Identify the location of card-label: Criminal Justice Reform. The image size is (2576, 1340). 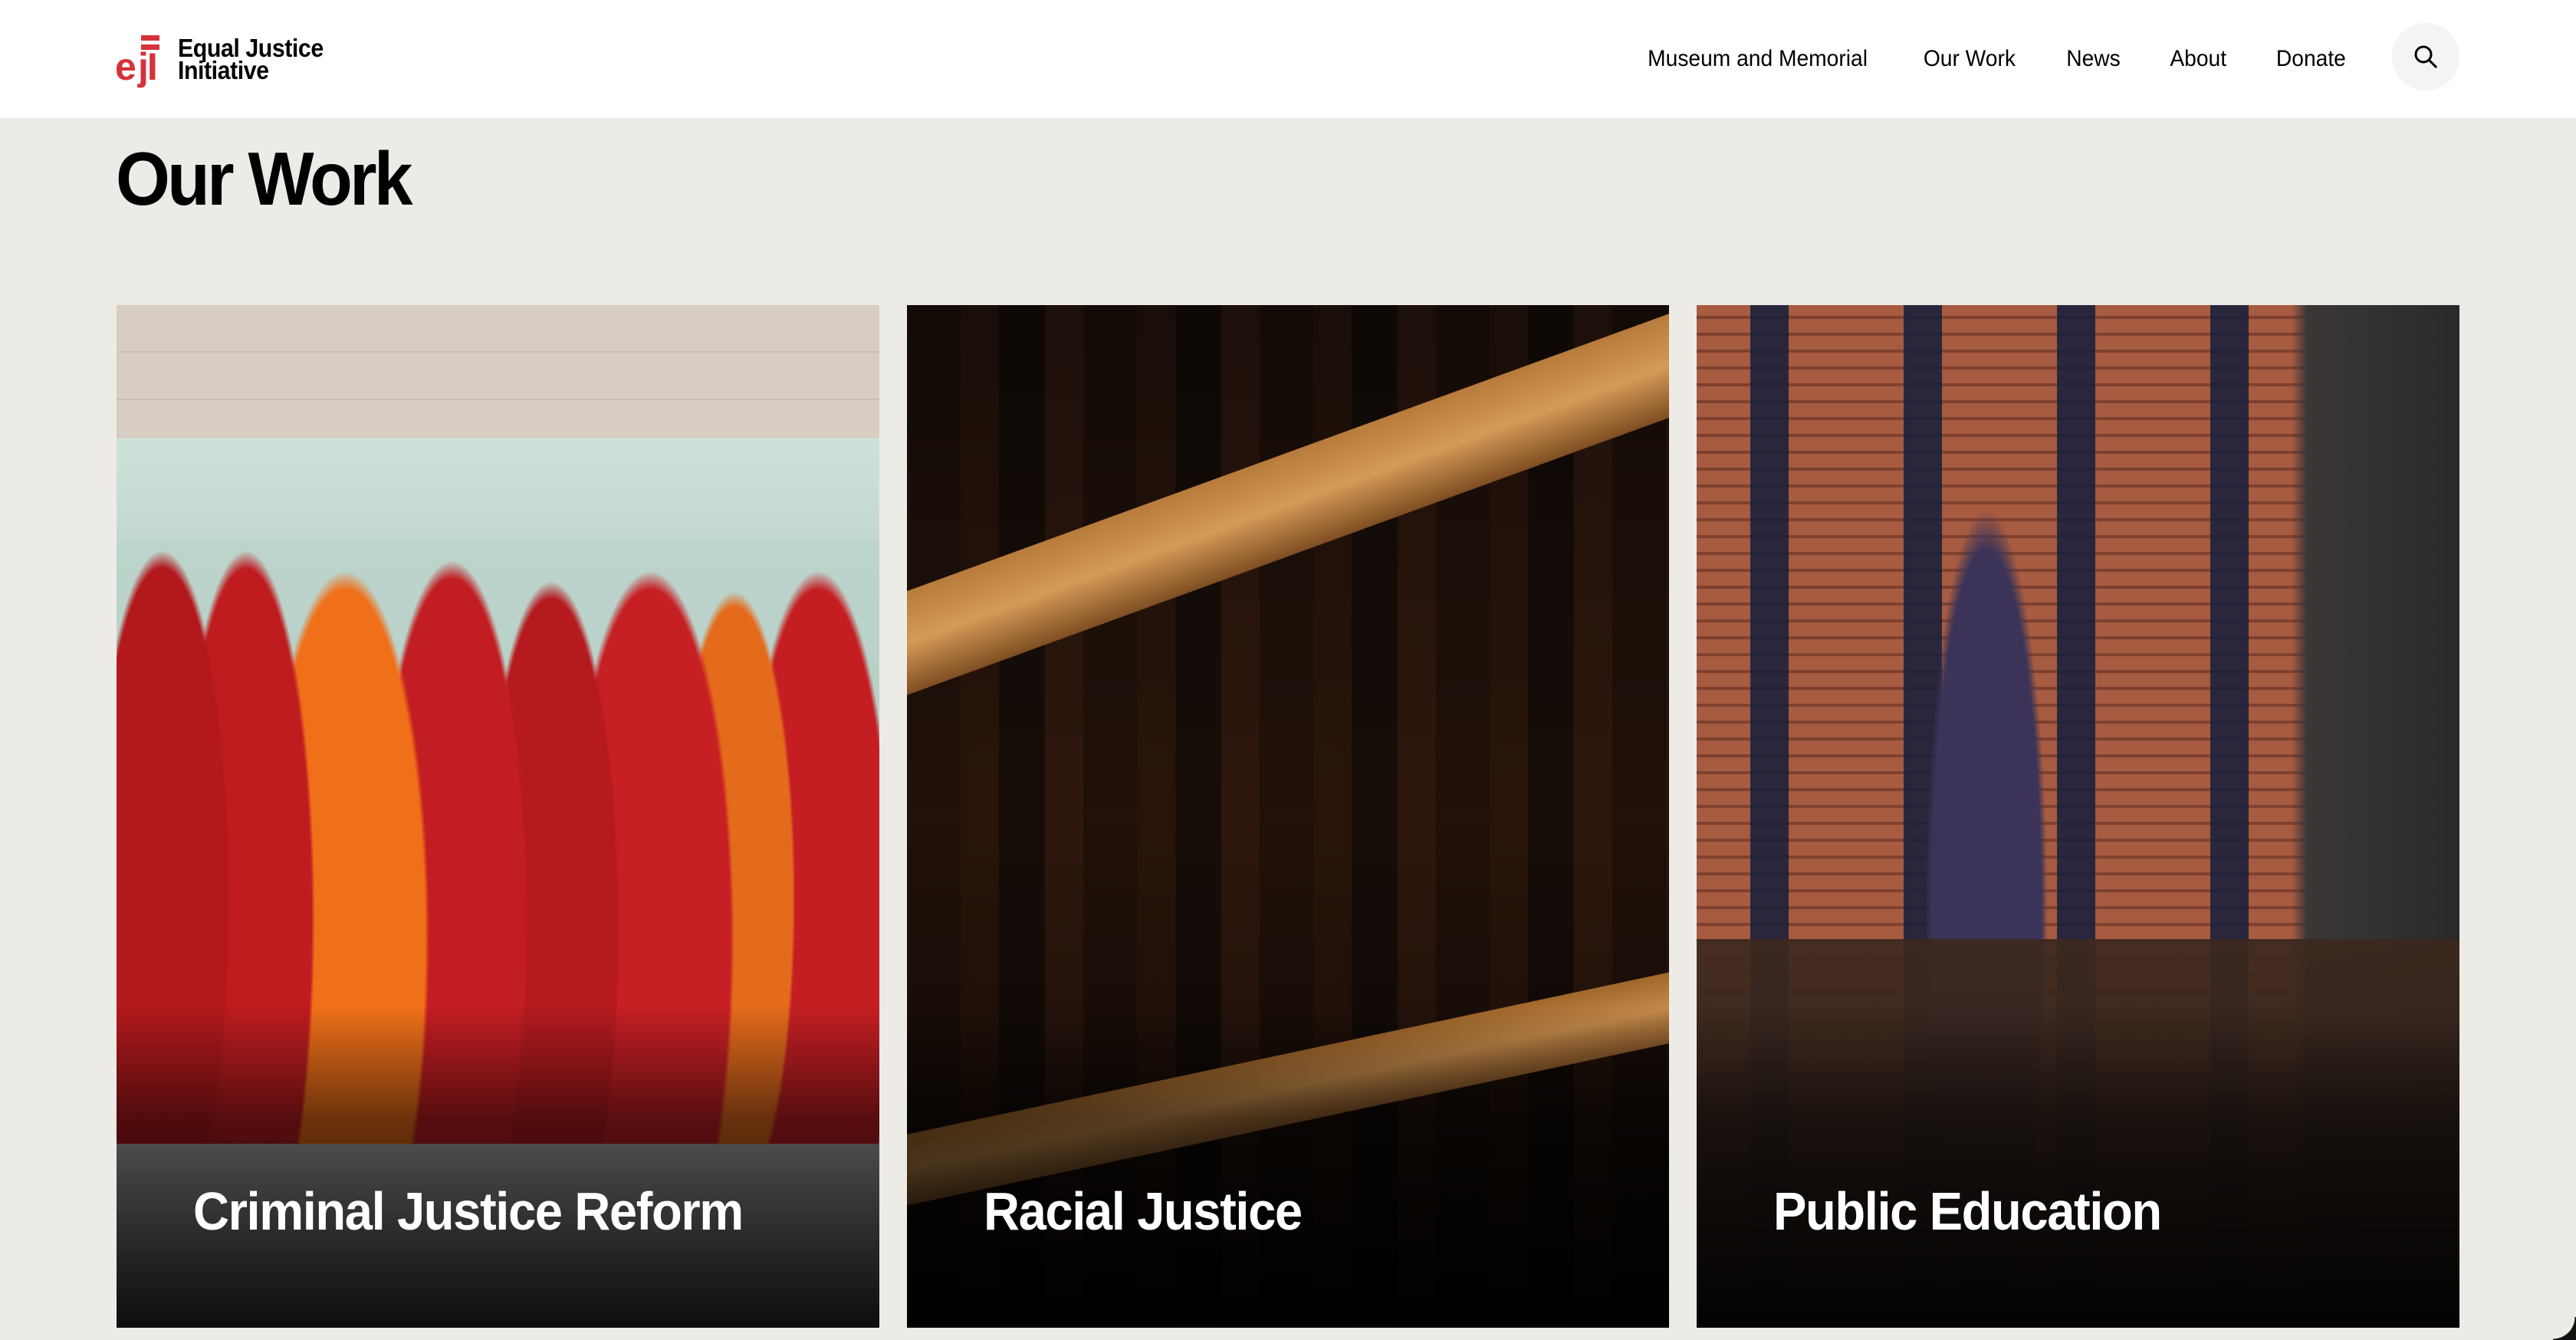
(468, 1211).